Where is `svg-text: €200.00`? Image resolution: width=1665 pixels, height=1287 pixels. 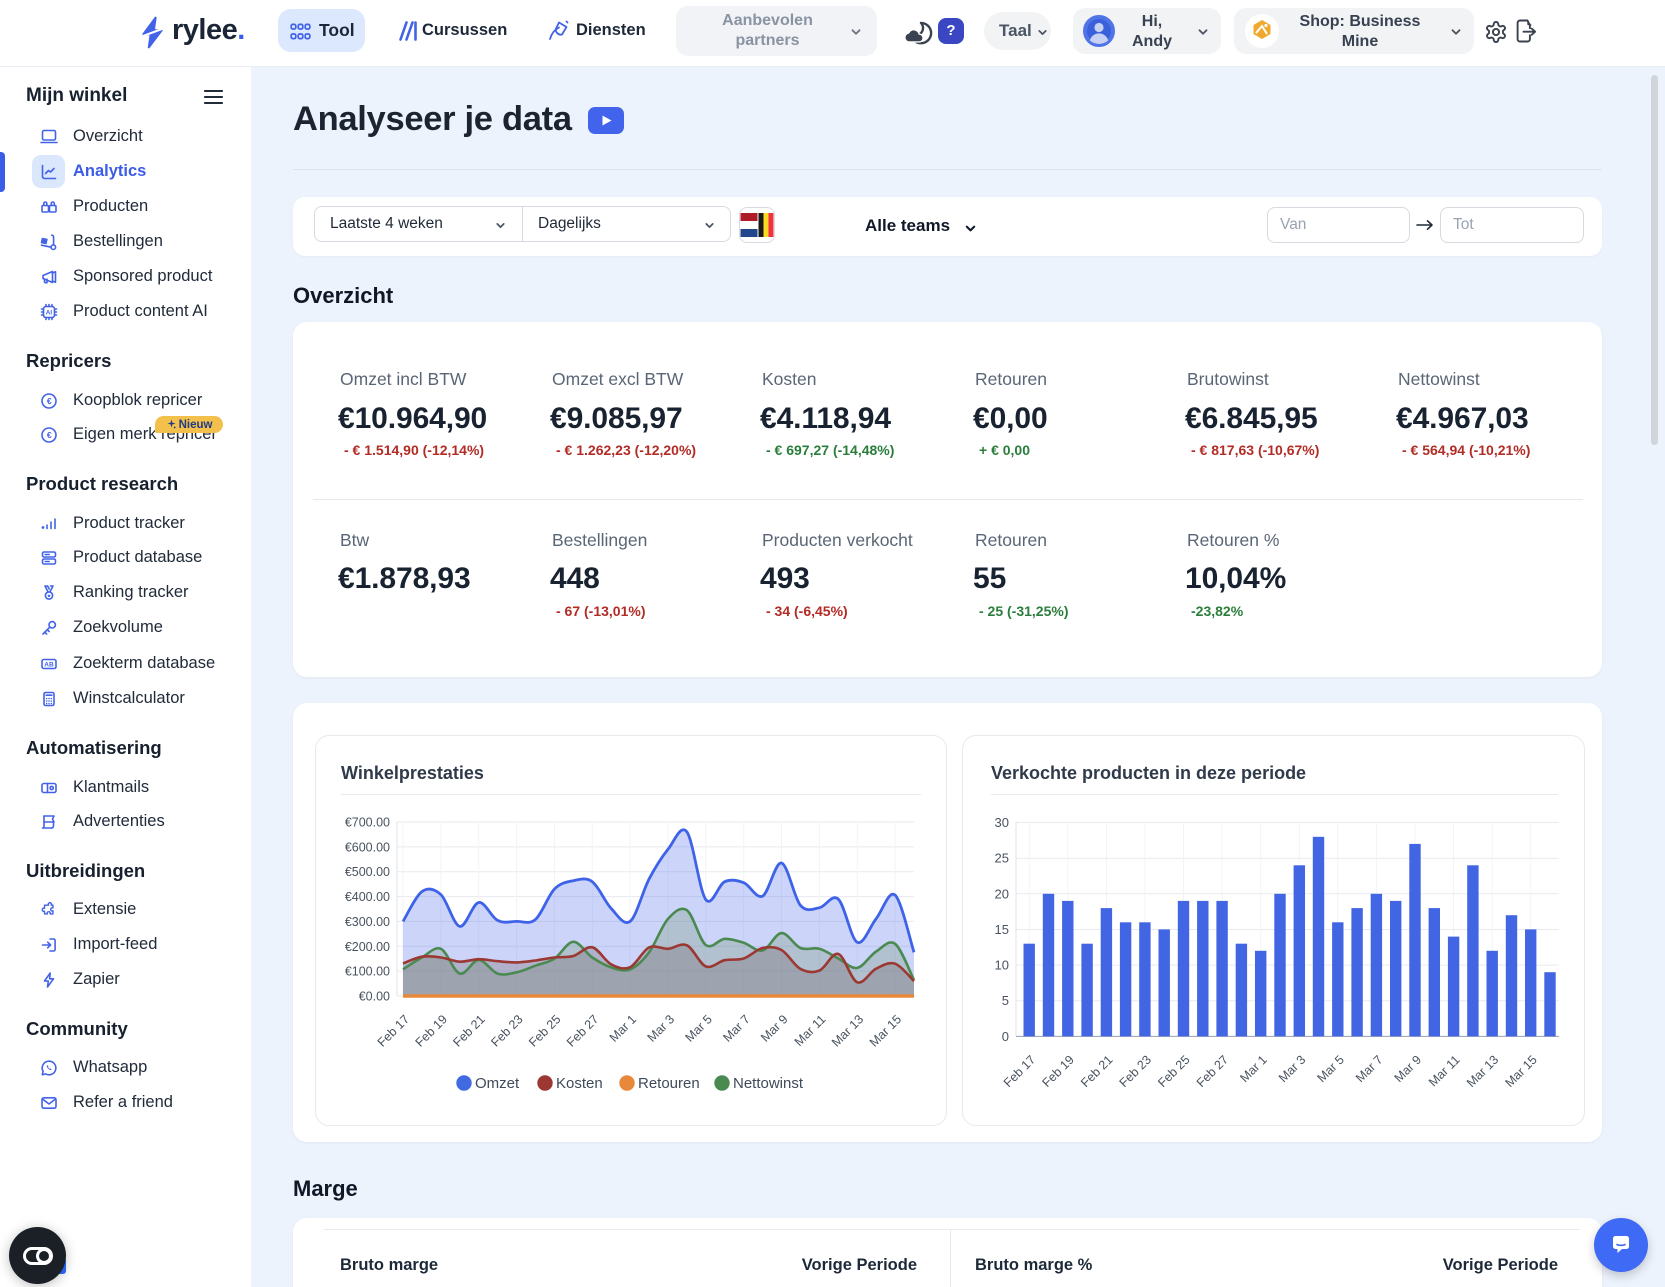 svg-text: €200.00 is located at coordinates (367, 947).